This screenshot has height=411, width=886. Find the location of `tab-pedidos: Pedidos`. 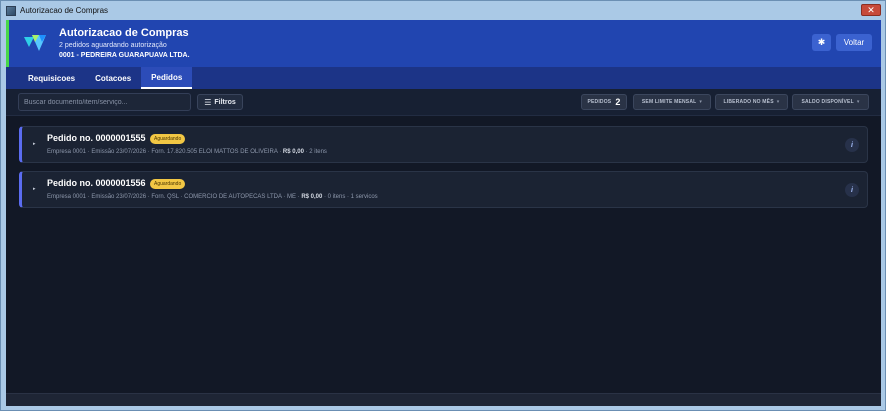

tab-pedidos: Pedidos is located at coordinates (167, 78).